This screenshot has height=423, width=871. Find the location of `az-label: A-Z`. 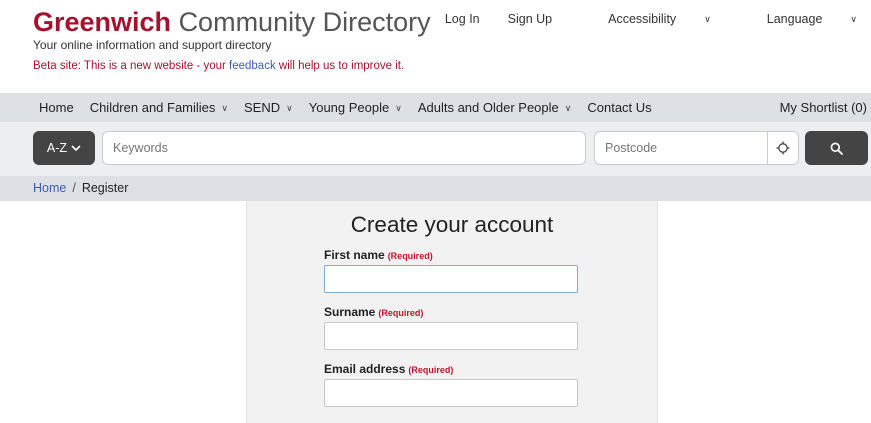

az-label: A-Z is located at coordinates (57, 148).